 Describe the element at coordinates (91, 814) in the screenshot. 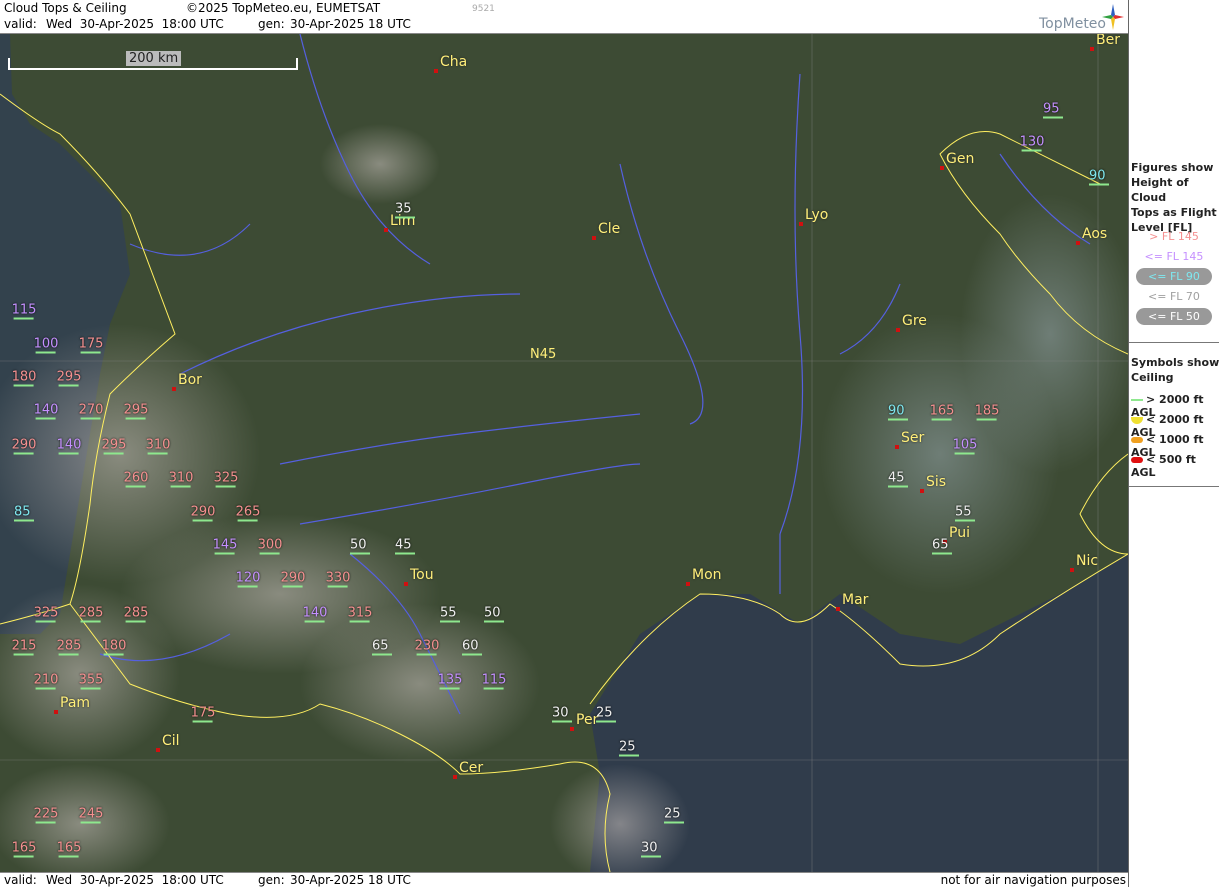

I see `cloud-top-value: 245` at that location.